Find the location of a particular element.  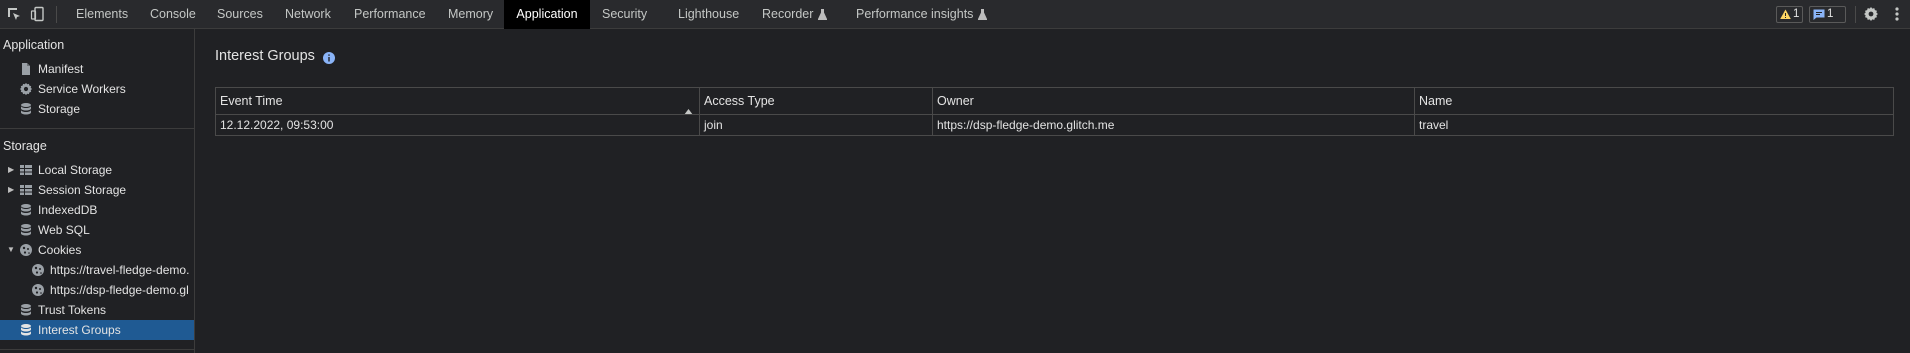

sidebar-item-label: Storage is located at coordinates (59, 109).